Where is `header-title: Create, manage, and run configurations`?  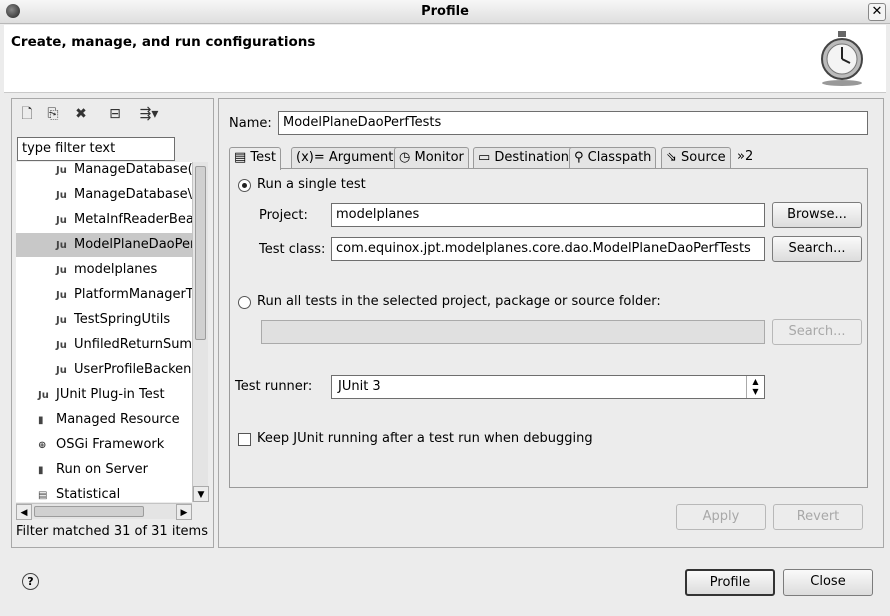 header-title: Create, manage, and run configurations is located at coordinates (163, 42).